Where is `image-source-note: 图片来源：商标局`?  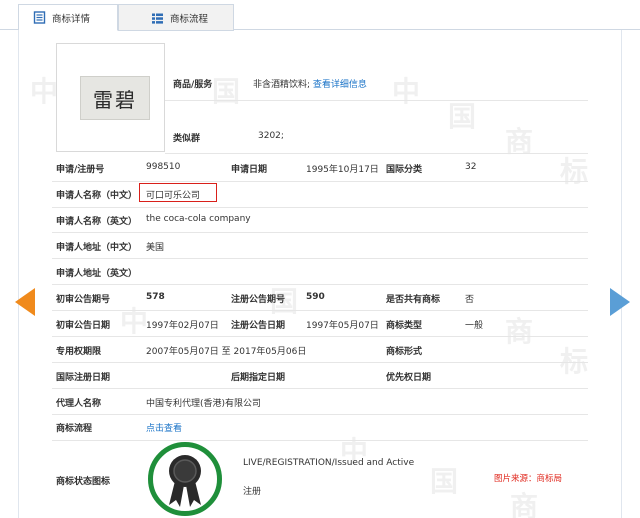 image-source-note: 图片来源：商标局 is located at coordinates (528, 479).